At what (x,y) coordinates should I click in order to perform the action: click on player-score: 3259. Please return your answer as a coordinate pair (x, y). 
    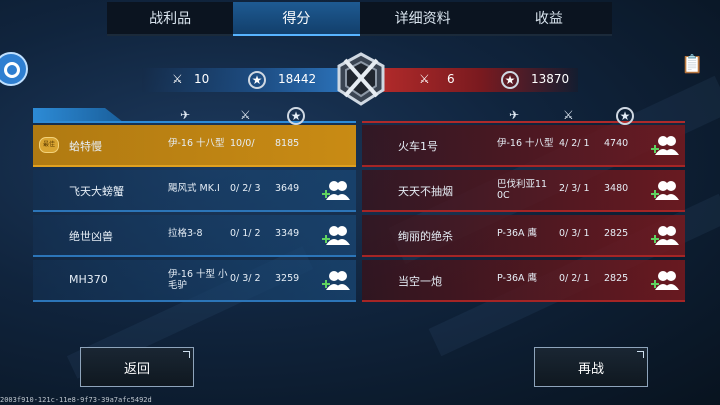
    Looking at the image, I should click on (287, 278).